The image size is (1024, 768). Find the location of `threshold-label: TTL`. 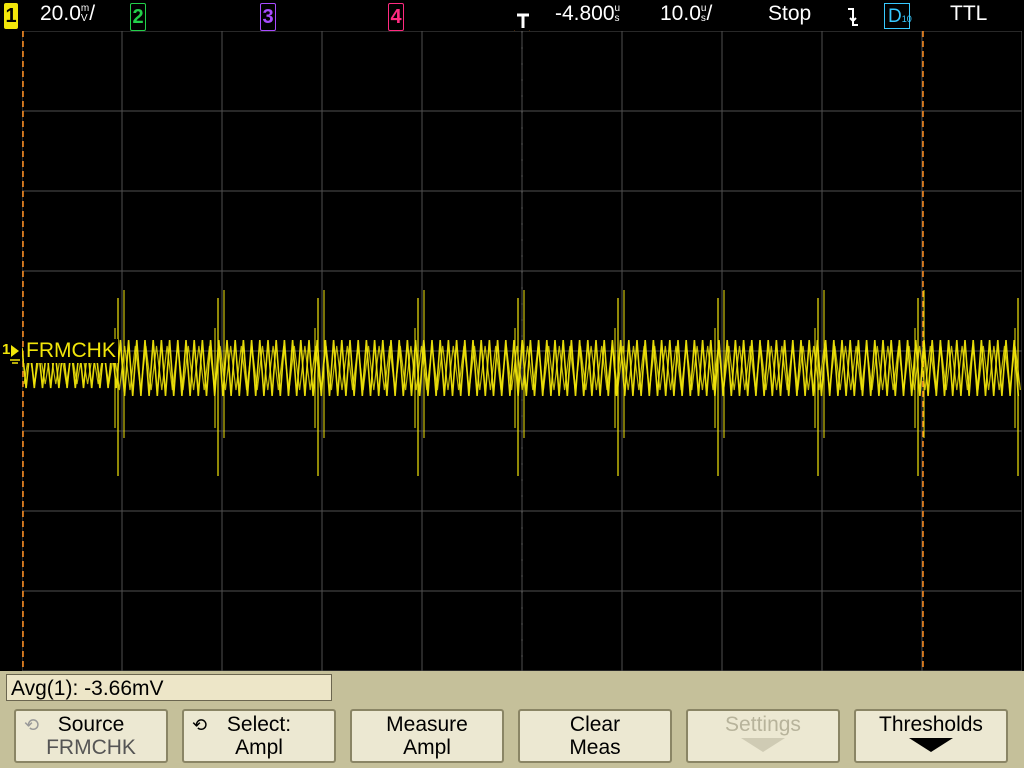

threshold-label: TTL is located at coordinates (969, 13).